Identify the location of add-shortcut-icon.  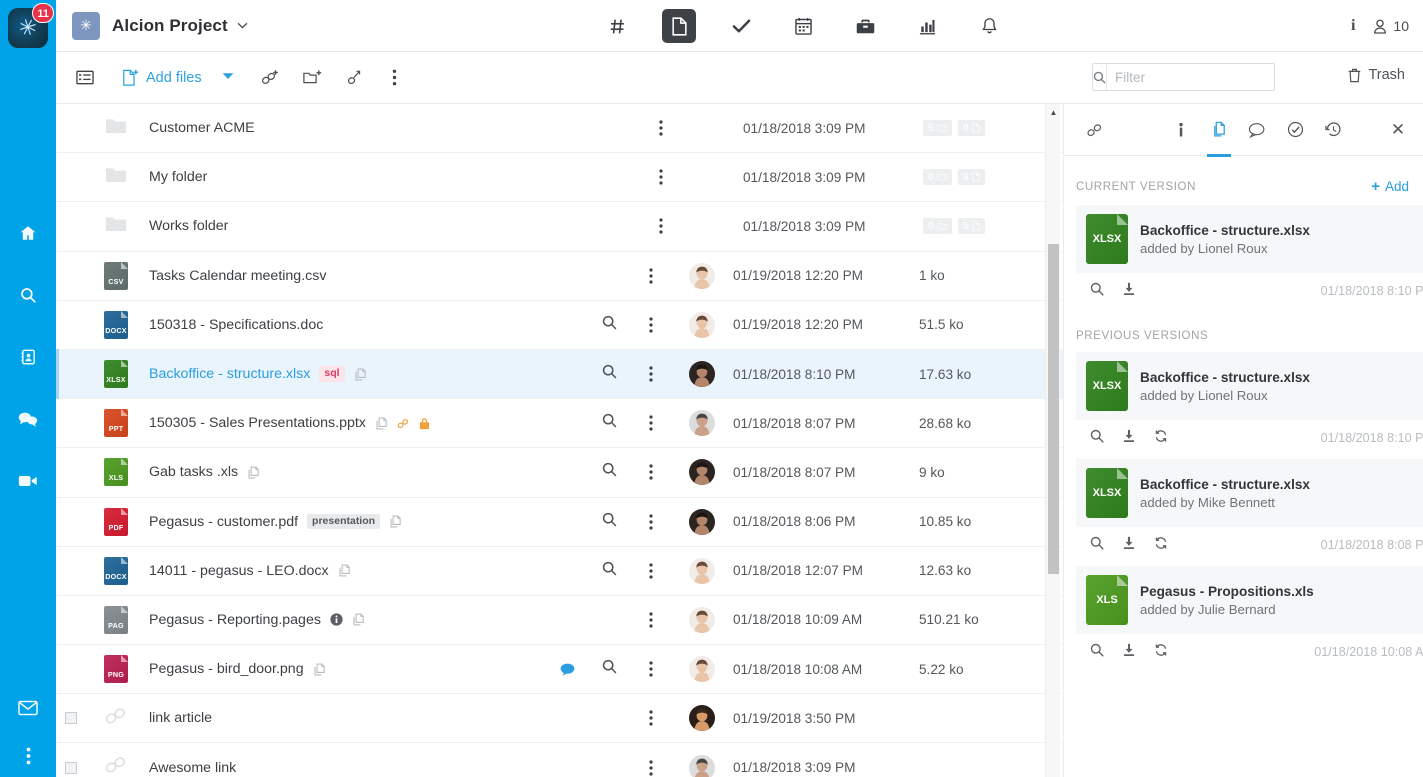
(355, 78).